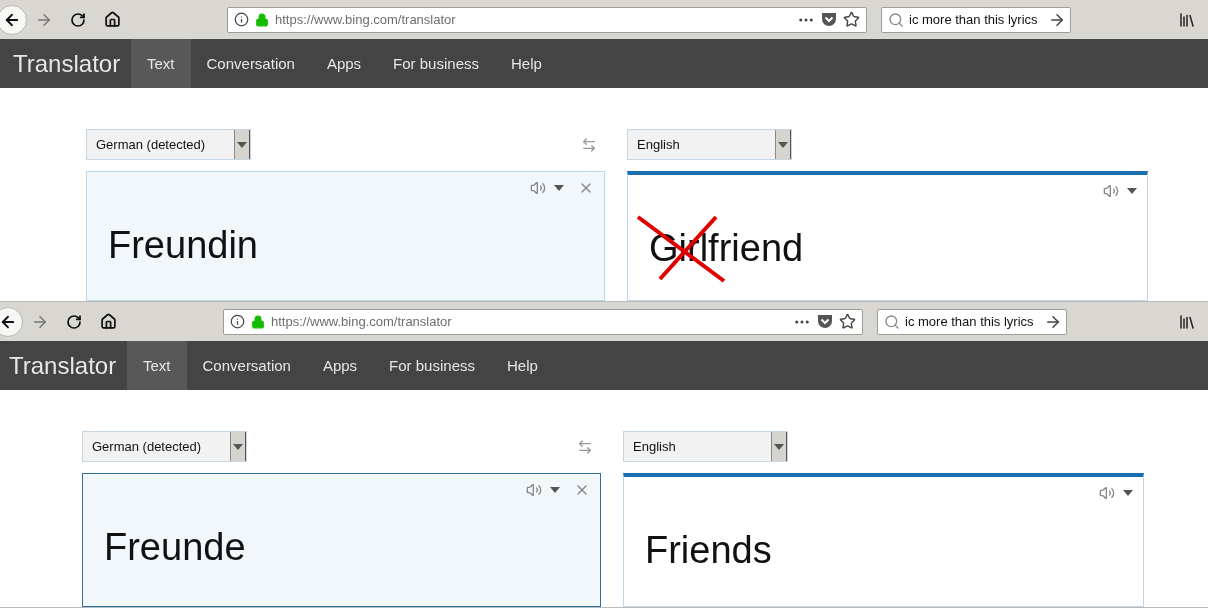 The height and width of the screenshot is (608, 1208). What do you see at coordinates (341, 540) in the screenshot?
I see `source-text-box: Freunde` at bounding box center [341, 540].